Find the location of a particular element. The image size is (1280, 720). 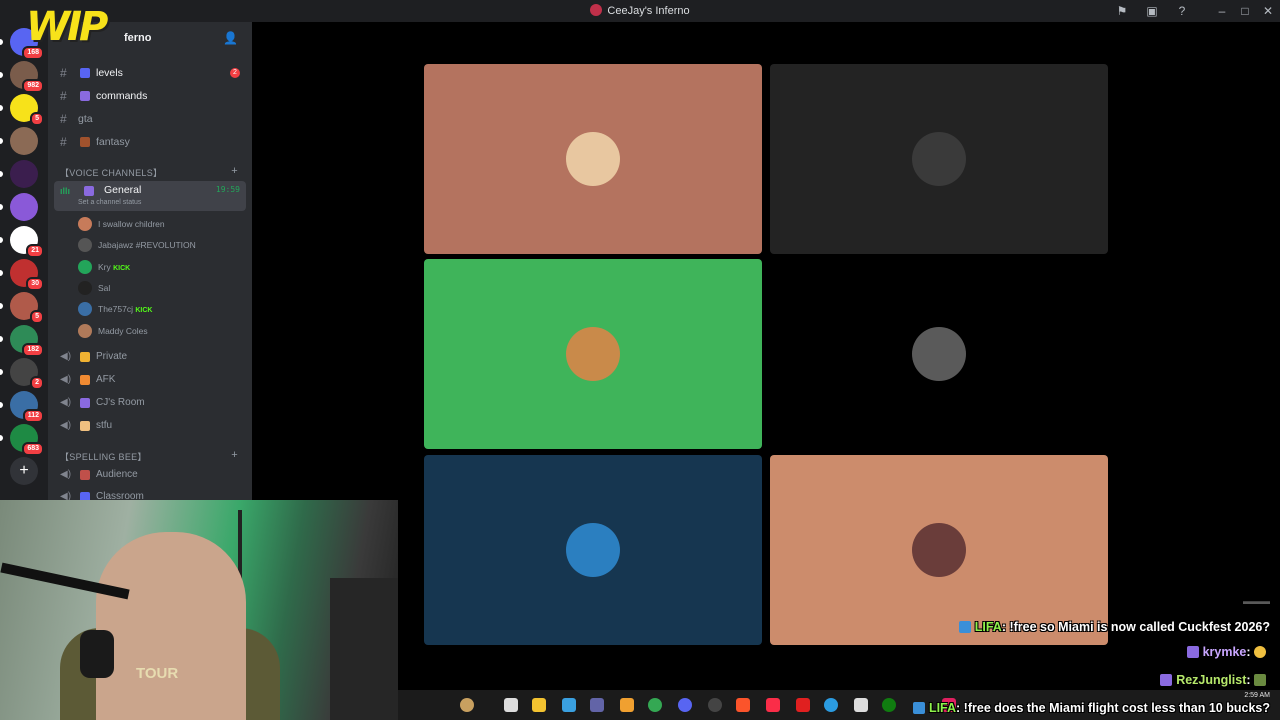

voice-channel-general: ıllı General 19:59 Set a channel status is located at coordinates (150, 196).